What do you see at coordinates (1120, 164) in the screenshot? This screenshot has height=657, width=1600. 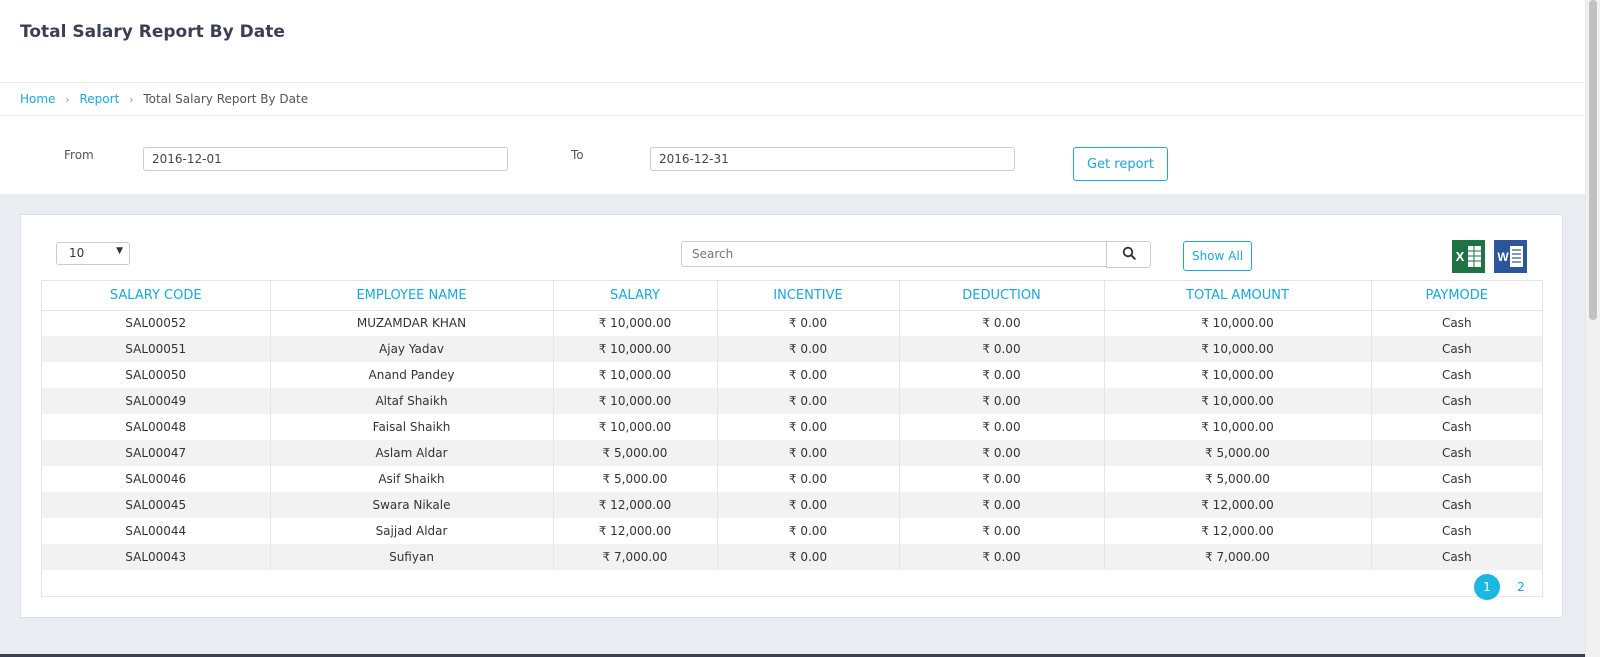 I see `get-report-button: Get report` at bounding box center [1120, 164].